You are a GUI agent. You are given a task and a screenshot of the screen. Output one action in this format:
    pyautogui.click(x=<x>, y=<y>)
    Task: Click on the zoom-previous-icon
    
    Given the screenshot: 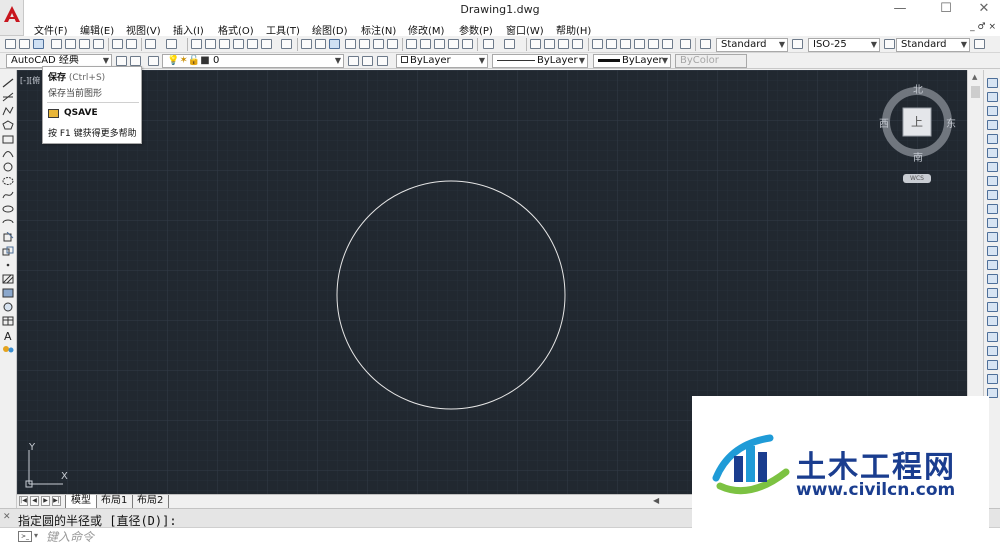 What is the action you would take?
    pyautogui.click(x=577, y=44)
    